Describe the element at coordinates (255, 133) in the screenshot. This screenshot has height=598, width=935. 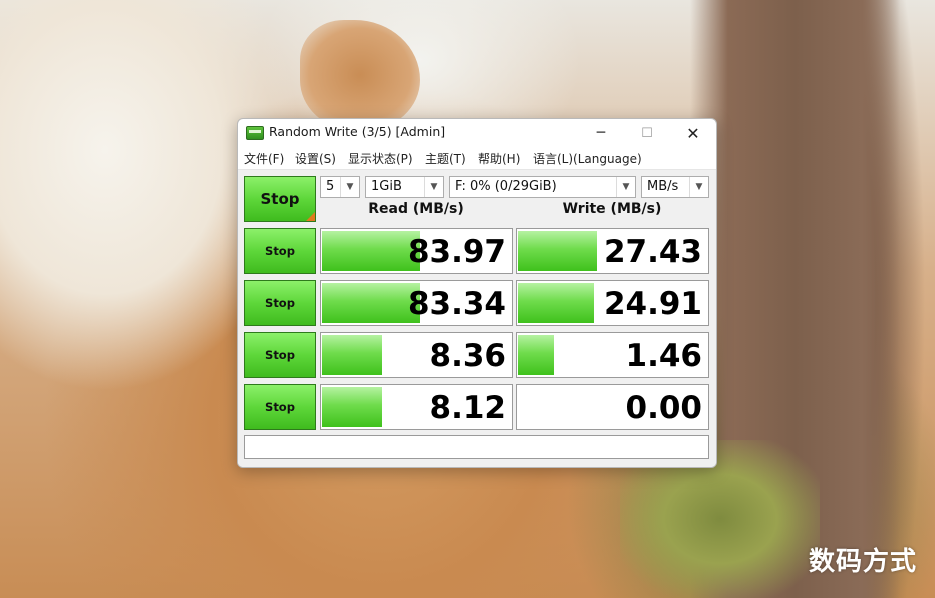
I see `app-disk-icon` at that location.